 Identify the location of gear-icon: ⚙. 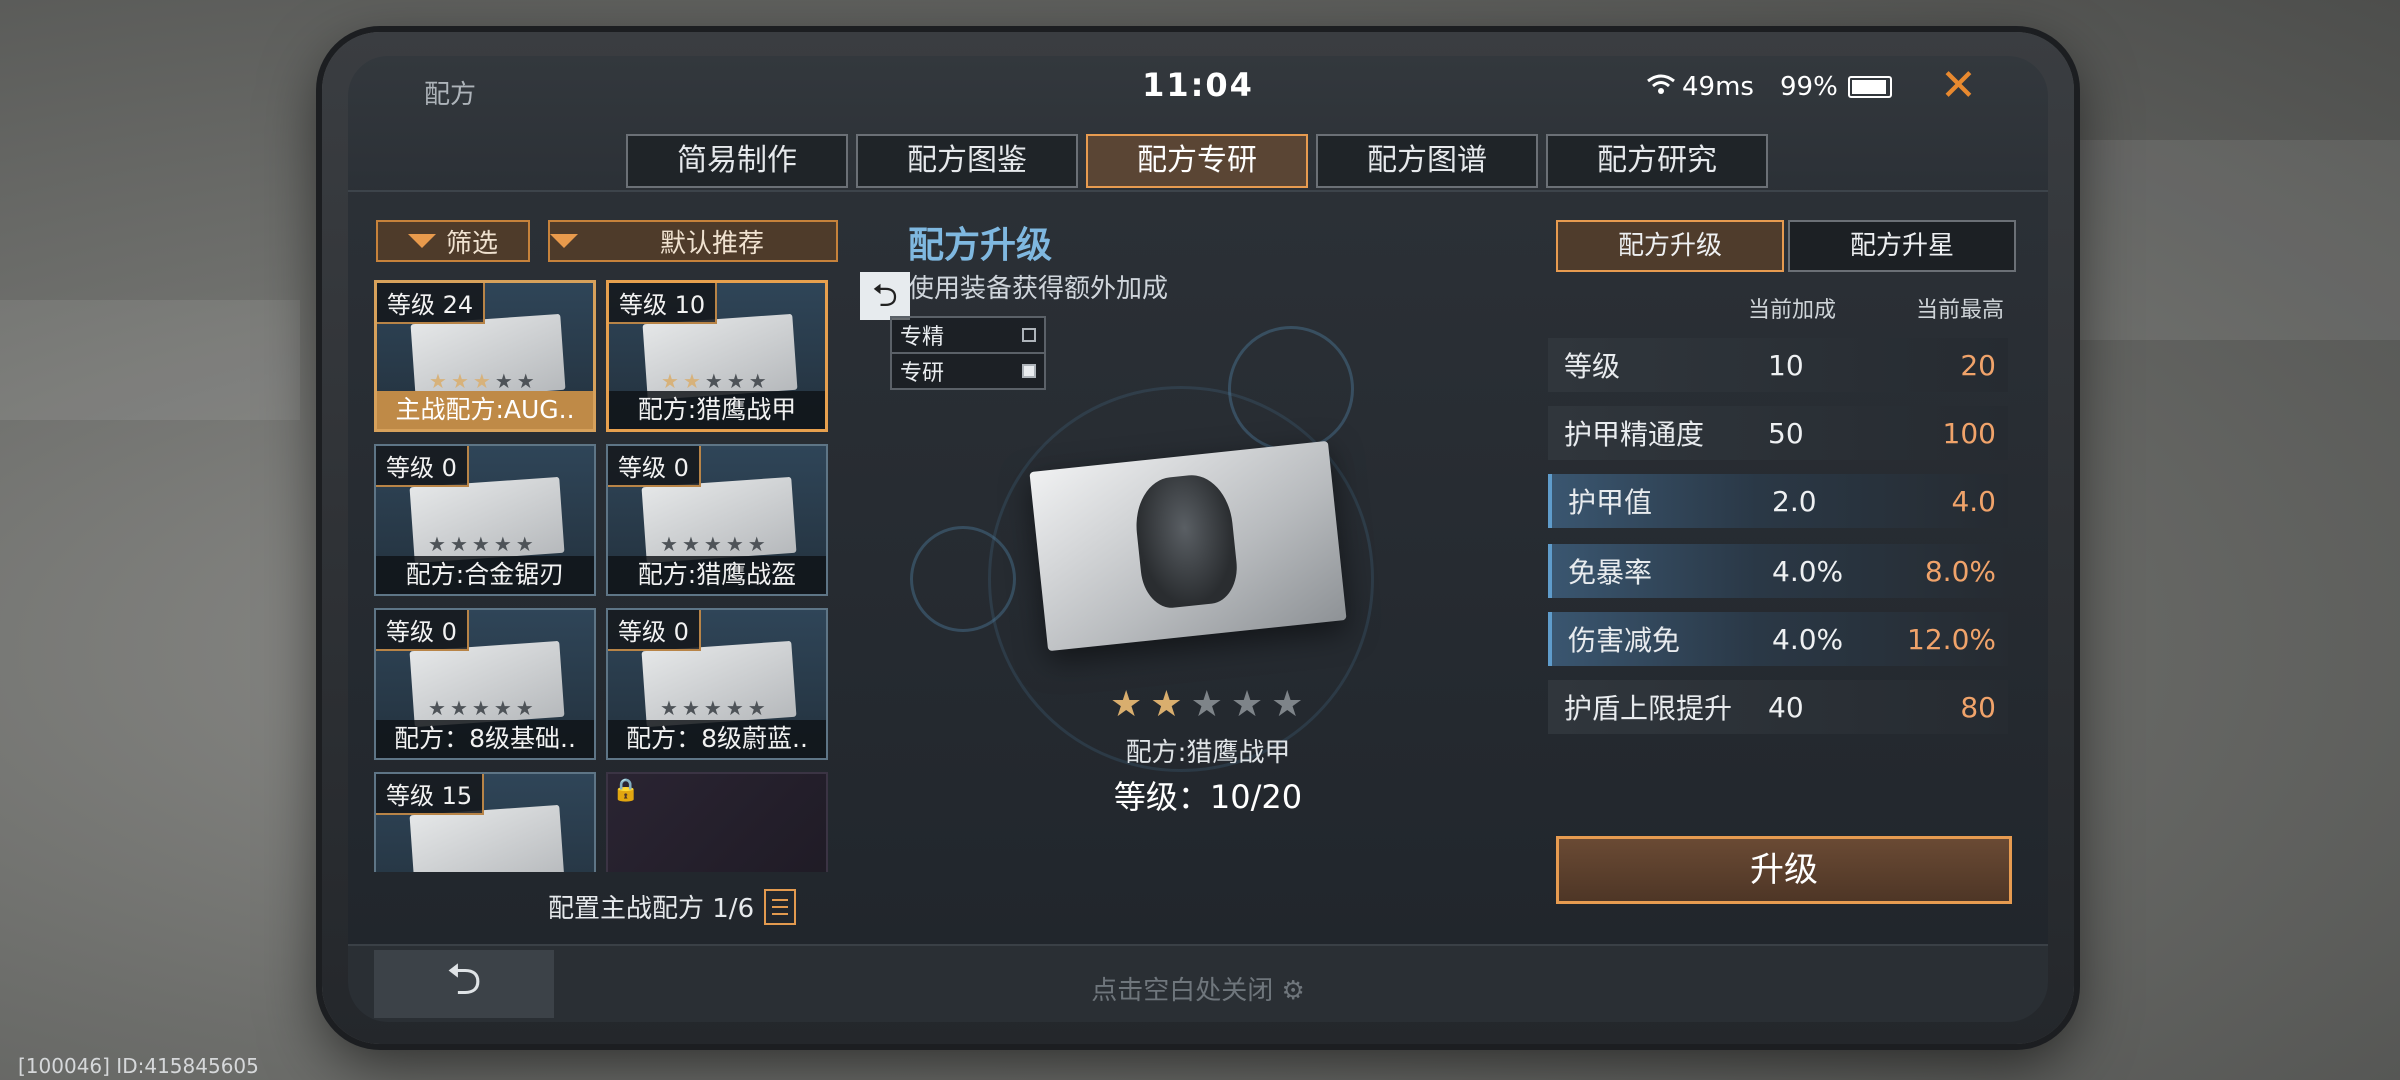
(1293, 991).